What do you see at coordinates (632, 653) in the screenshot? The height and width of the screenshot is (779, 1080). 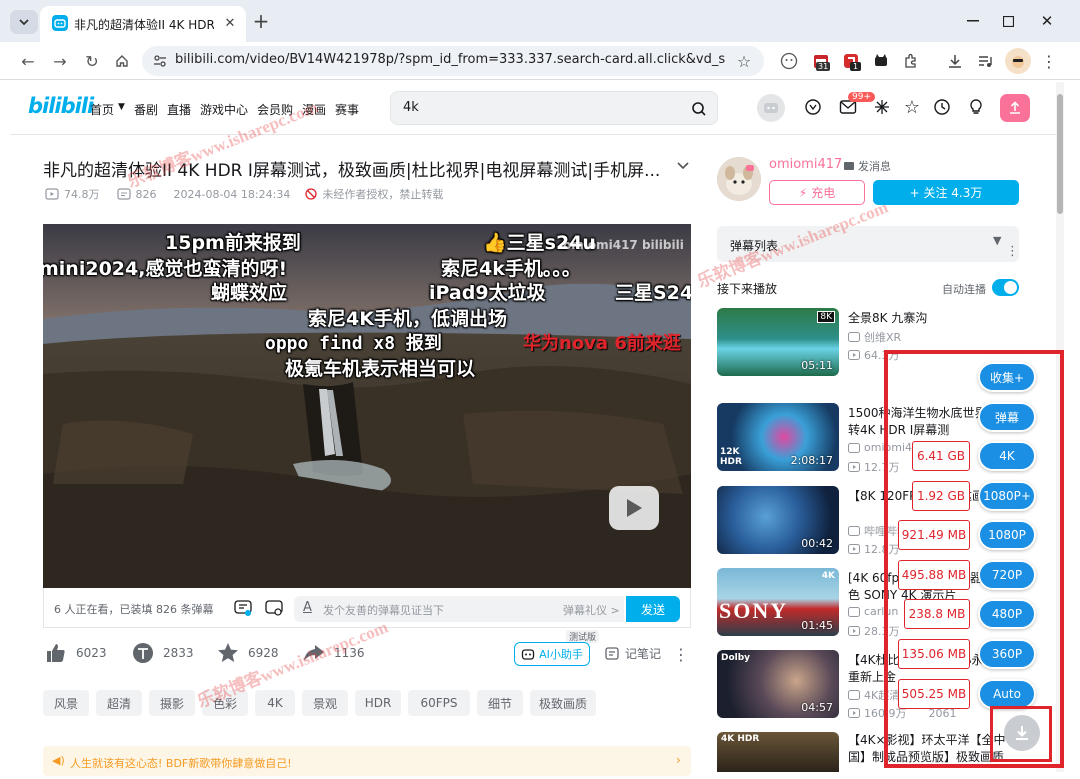 I see `notes-button: 记笔记` at bounding box center [632, 653].